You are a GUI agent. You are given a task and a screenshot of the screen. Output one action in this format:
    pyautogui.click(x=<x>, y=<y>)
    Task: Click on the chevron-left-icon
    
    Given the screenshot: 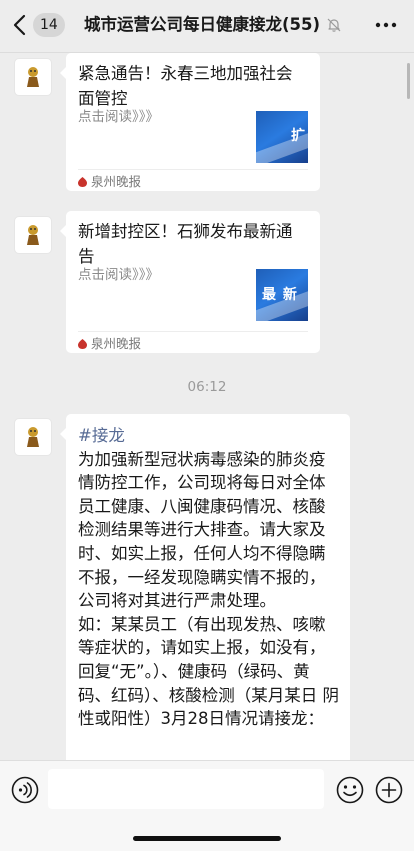 What is the action you would take?
    pyautogui.click(x=19, y=25)
    